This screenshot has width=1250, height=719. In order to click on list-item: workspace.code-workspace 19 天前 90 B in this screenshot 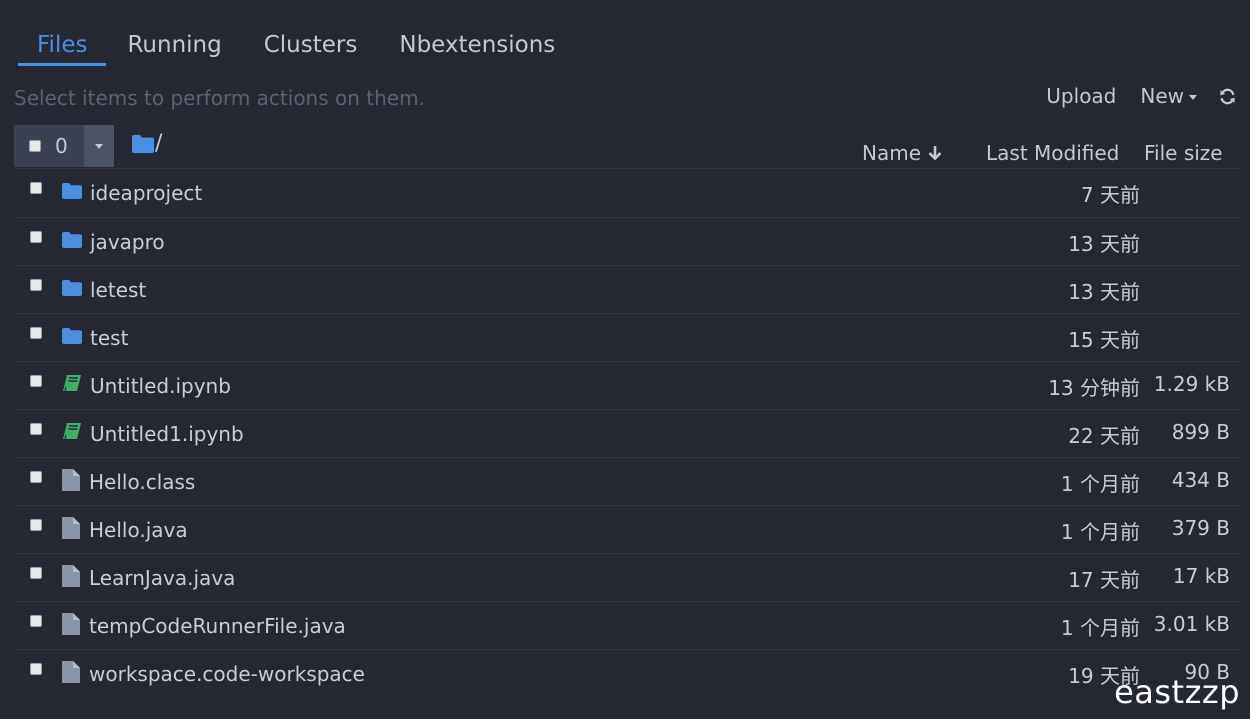, I will do `click(627, 673)`.